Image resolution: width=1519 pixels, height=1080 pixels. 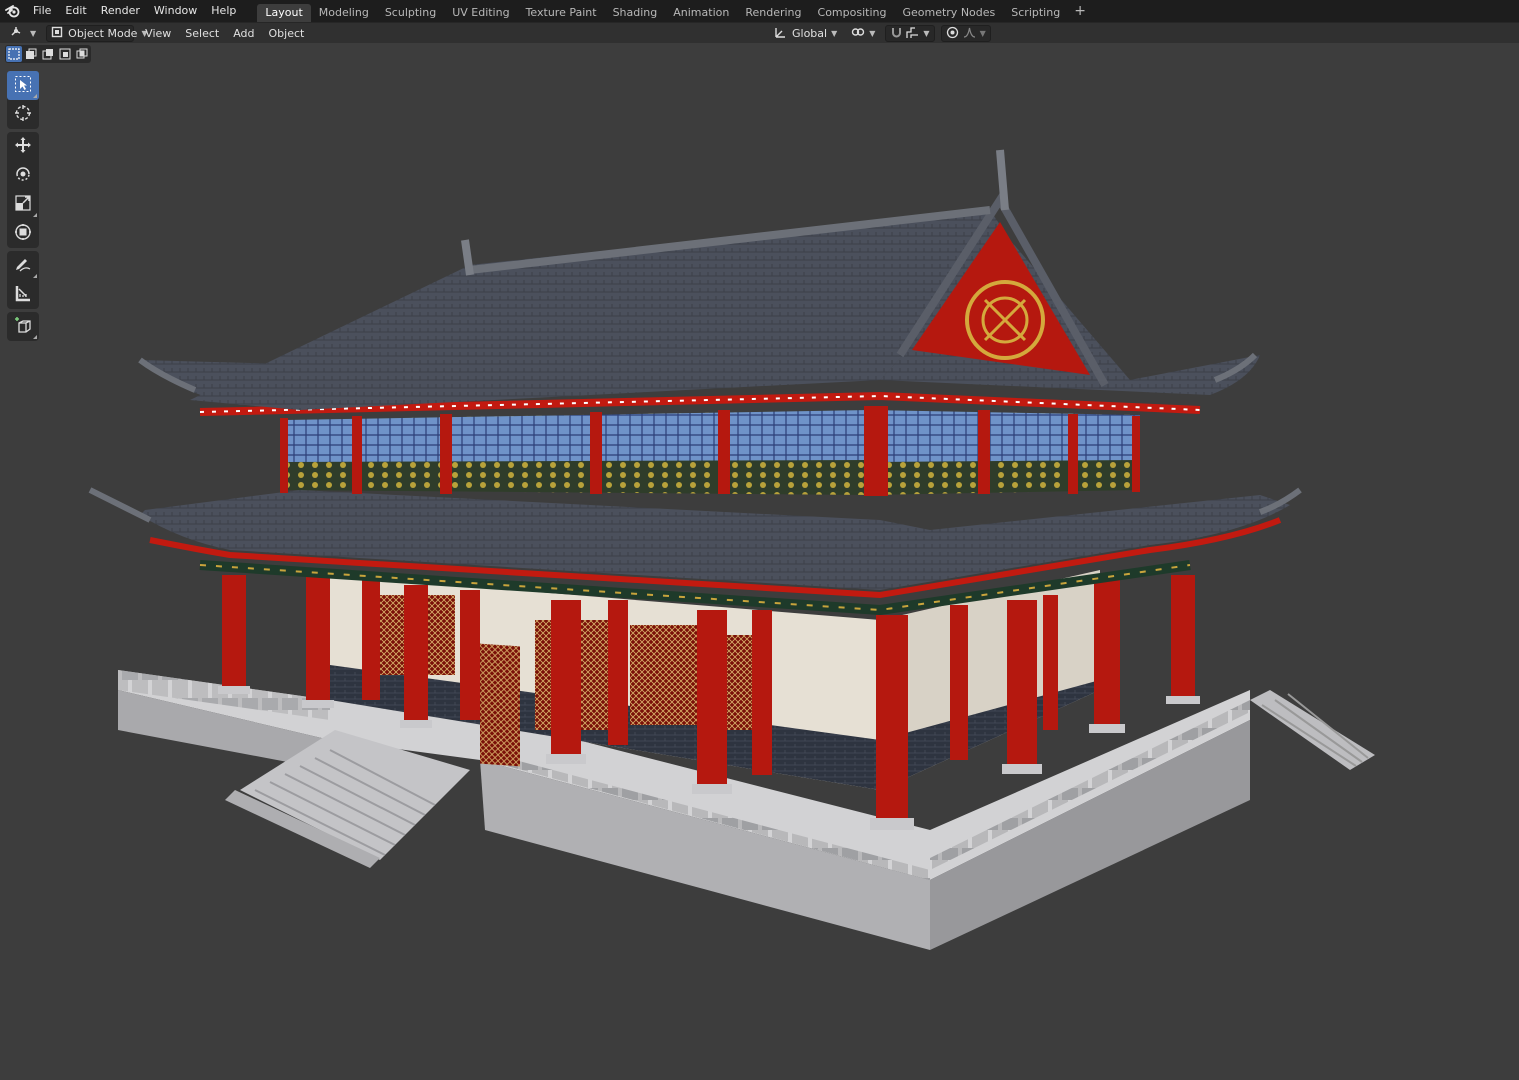 I want to click on tab-animation: Animation, so click(x=701, y=13).